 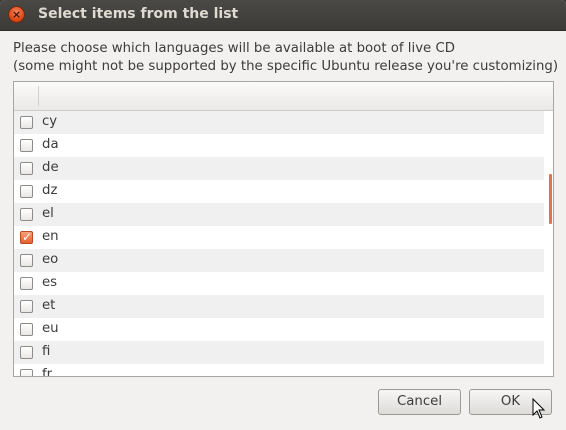 What do you see at coordinates (279, 122) in the screenshot?
I see `list-item: cy` at bounding box center [279, 122].